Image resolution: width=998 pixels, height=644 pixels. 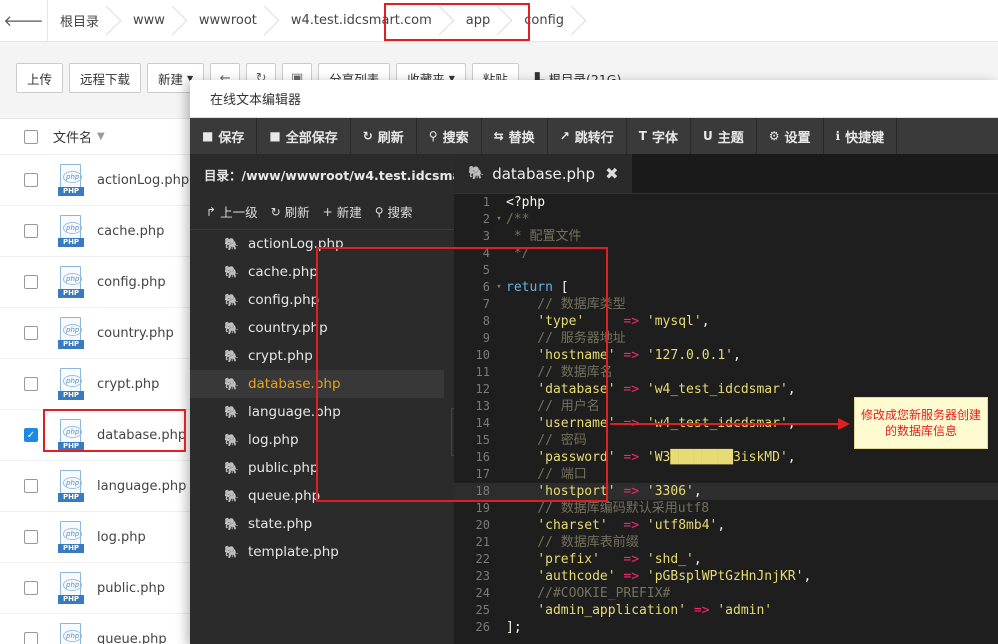 I want to click on sort-caret-icon: ▼, so click(x=101, y=136).